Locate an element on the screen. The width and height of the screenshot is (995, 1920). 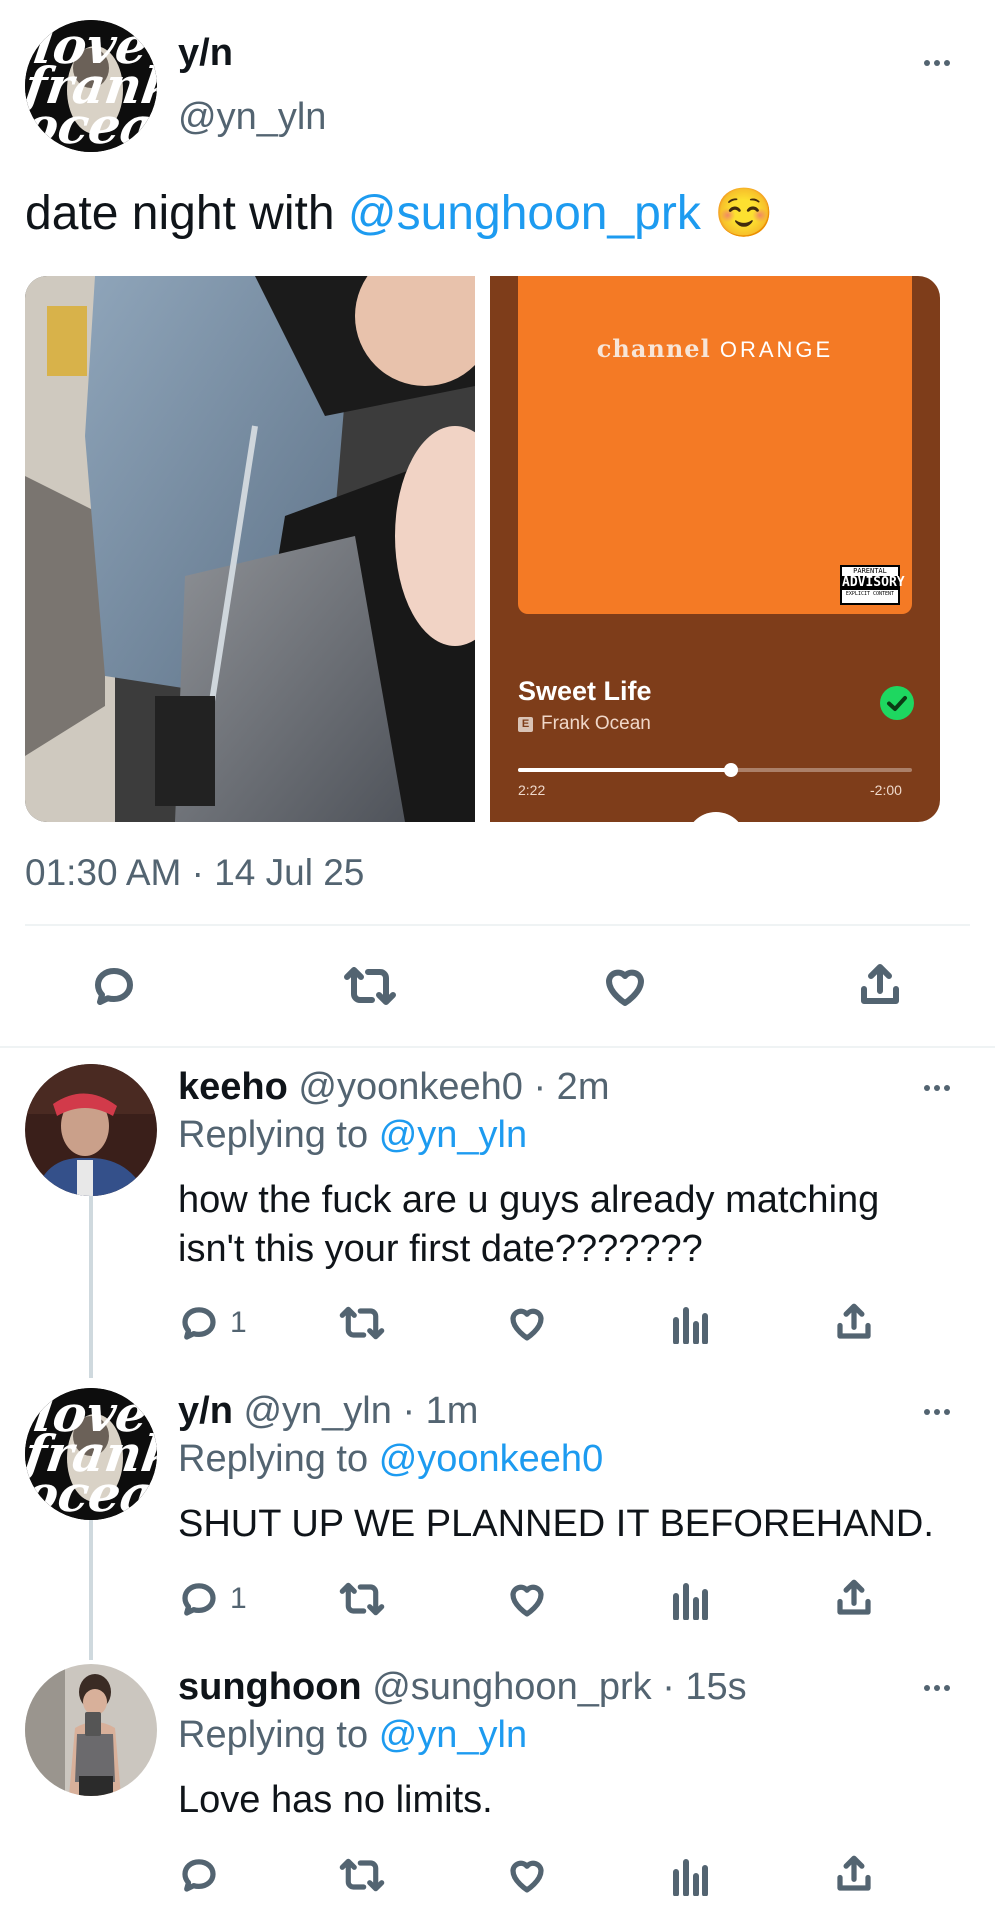
handle: @yoonkeeh0 is located at coordinates (410, 1087).